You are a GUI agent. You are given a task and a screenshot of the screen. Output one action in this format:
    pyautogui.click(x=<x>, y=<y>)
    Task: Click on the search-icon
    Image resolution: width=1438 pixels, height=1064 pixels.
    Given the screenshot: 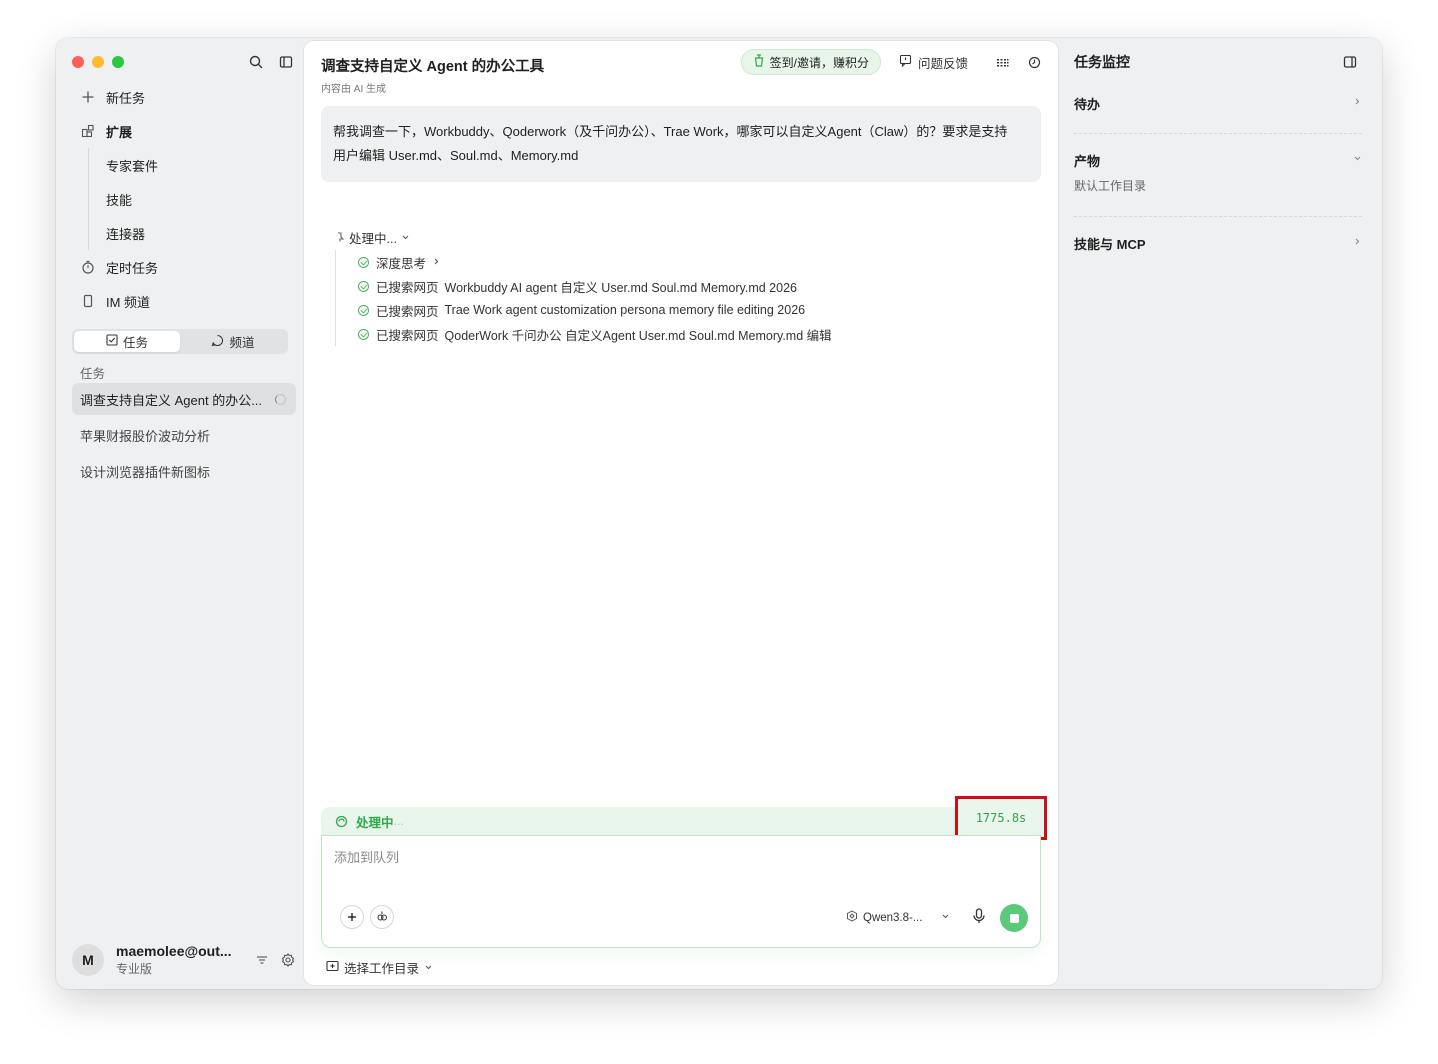 What is the action you would take?
    pyautogui.click(x=256, y=62)
    